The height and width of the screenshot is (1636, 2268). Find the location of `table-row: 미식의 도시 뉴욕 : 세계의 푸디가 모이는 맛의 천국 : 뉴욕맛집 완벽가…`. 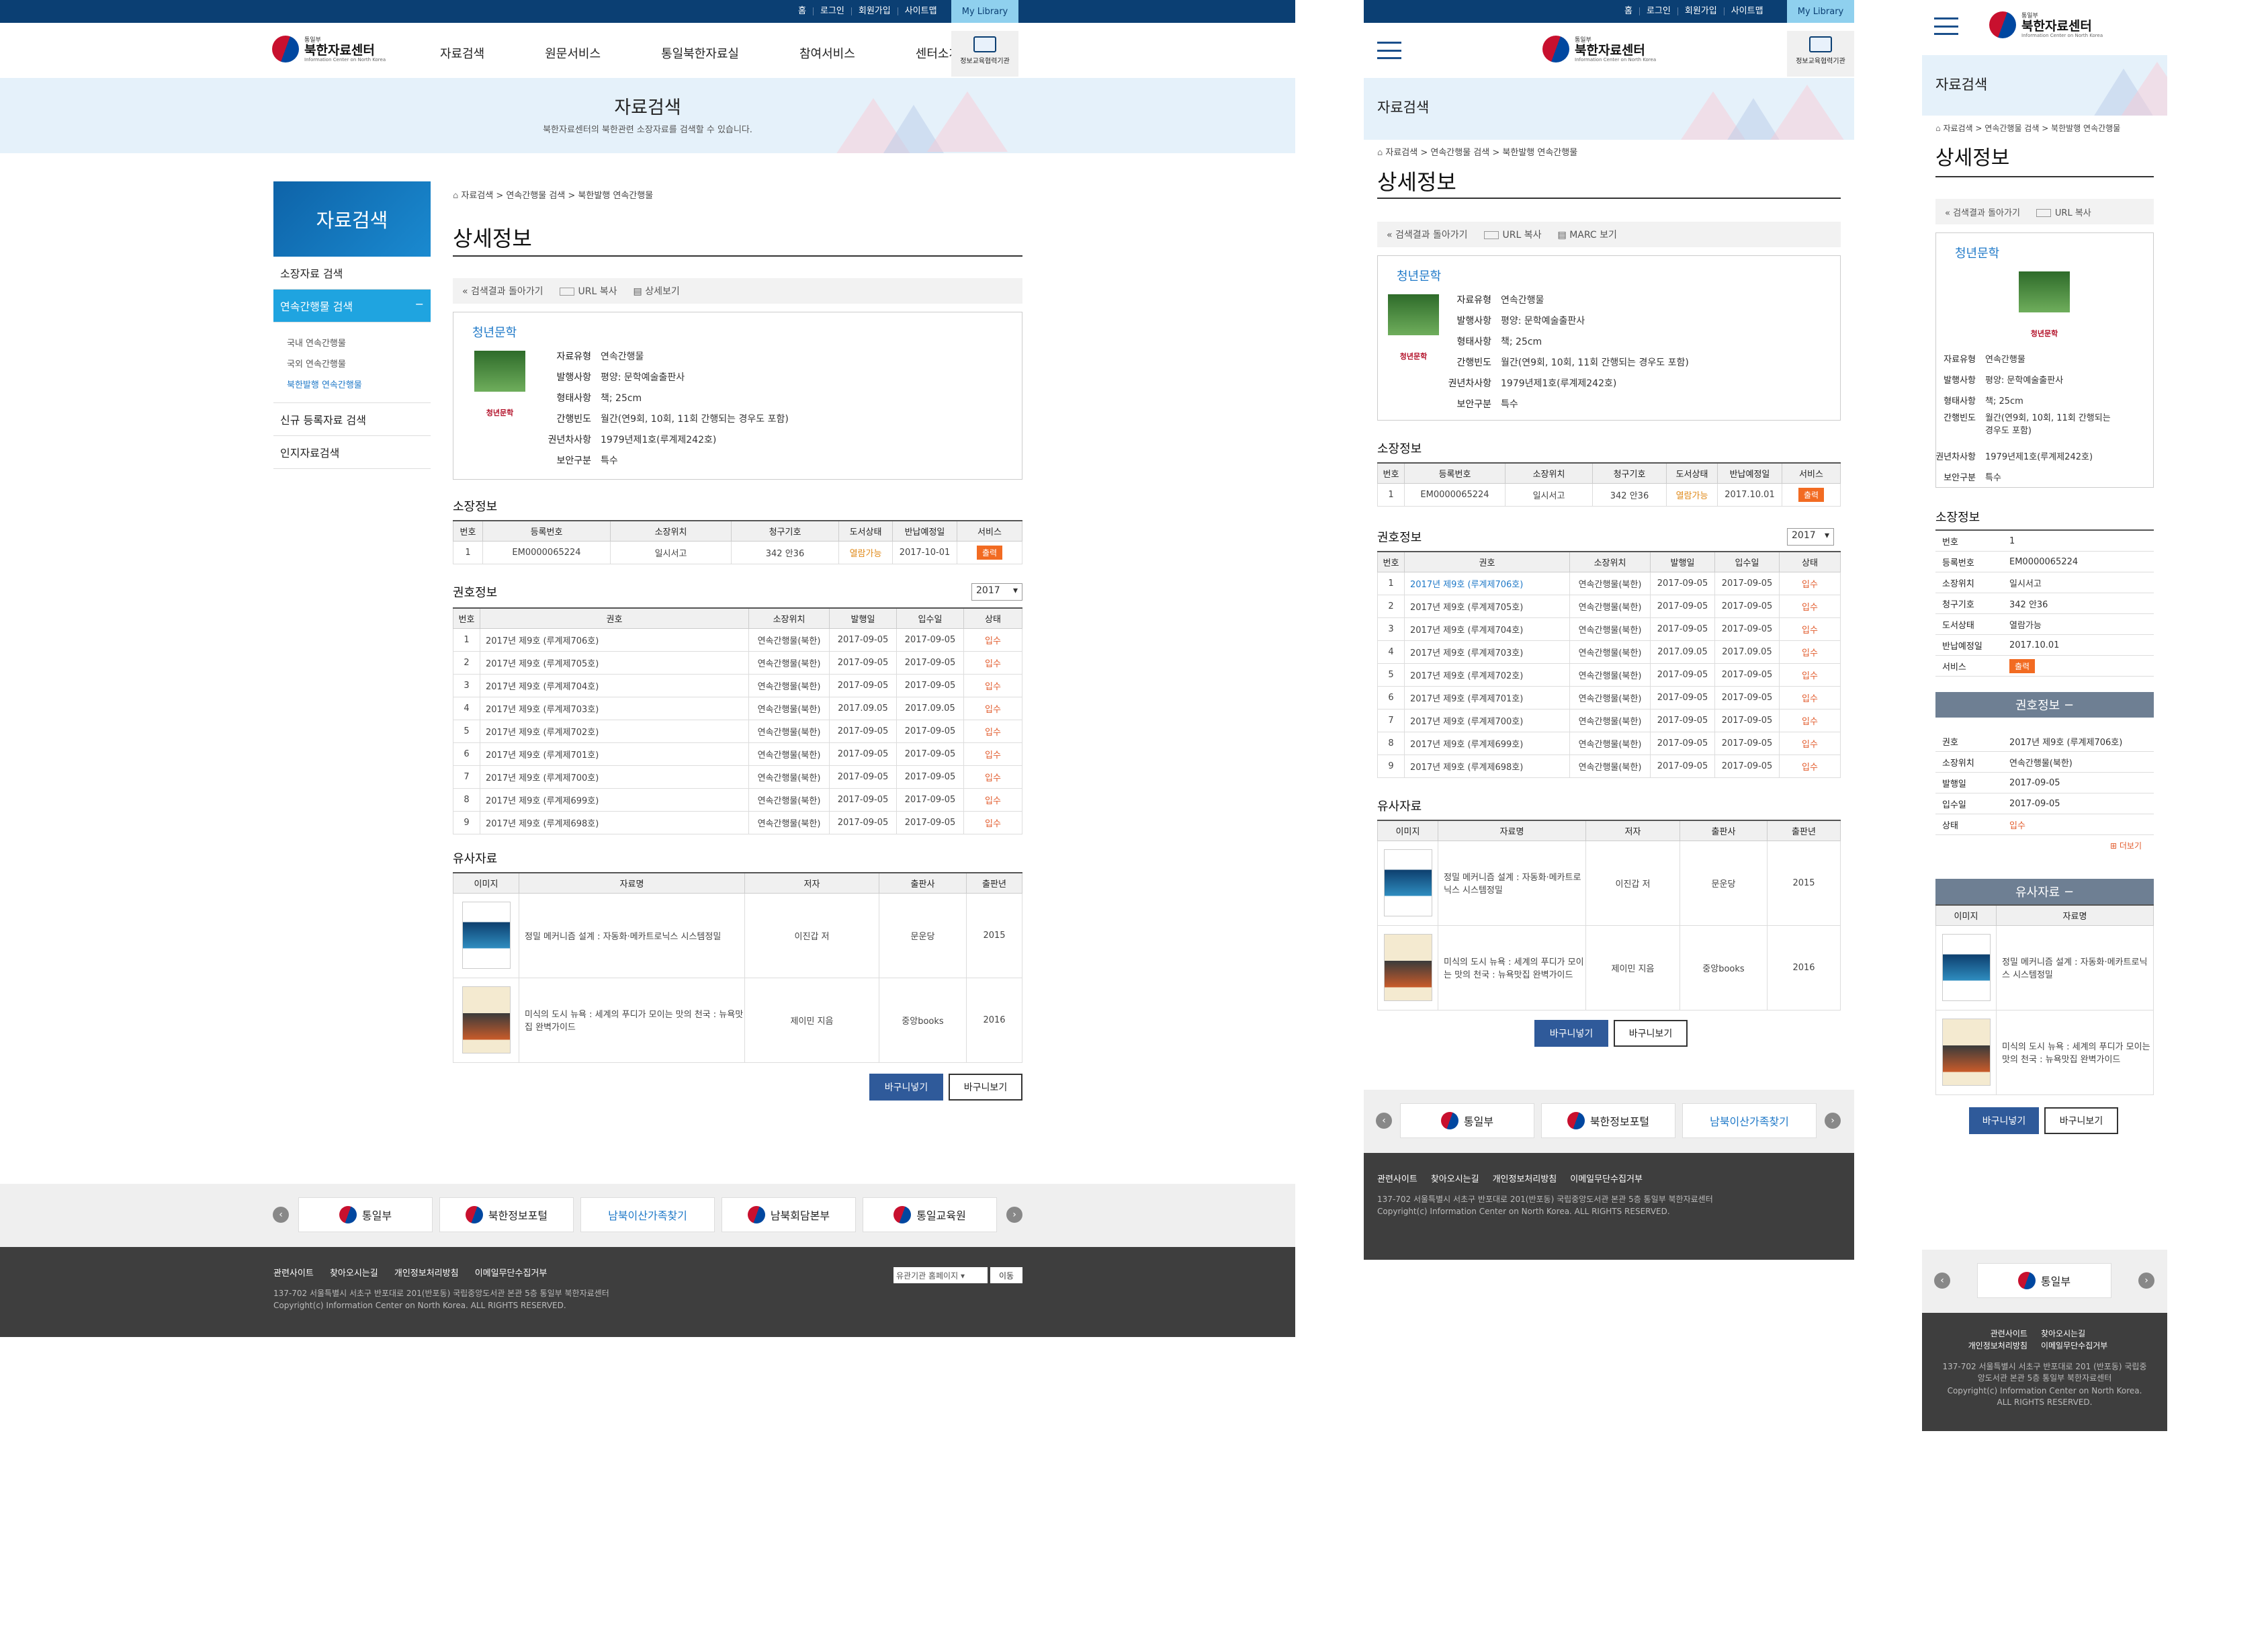

table-row: 미식의 도시 뉴욕 : 세계의 푸디가 모이는 맛의 천국 : 뉴욕맛집 완벽가… is located at coordinates (737, 1020).